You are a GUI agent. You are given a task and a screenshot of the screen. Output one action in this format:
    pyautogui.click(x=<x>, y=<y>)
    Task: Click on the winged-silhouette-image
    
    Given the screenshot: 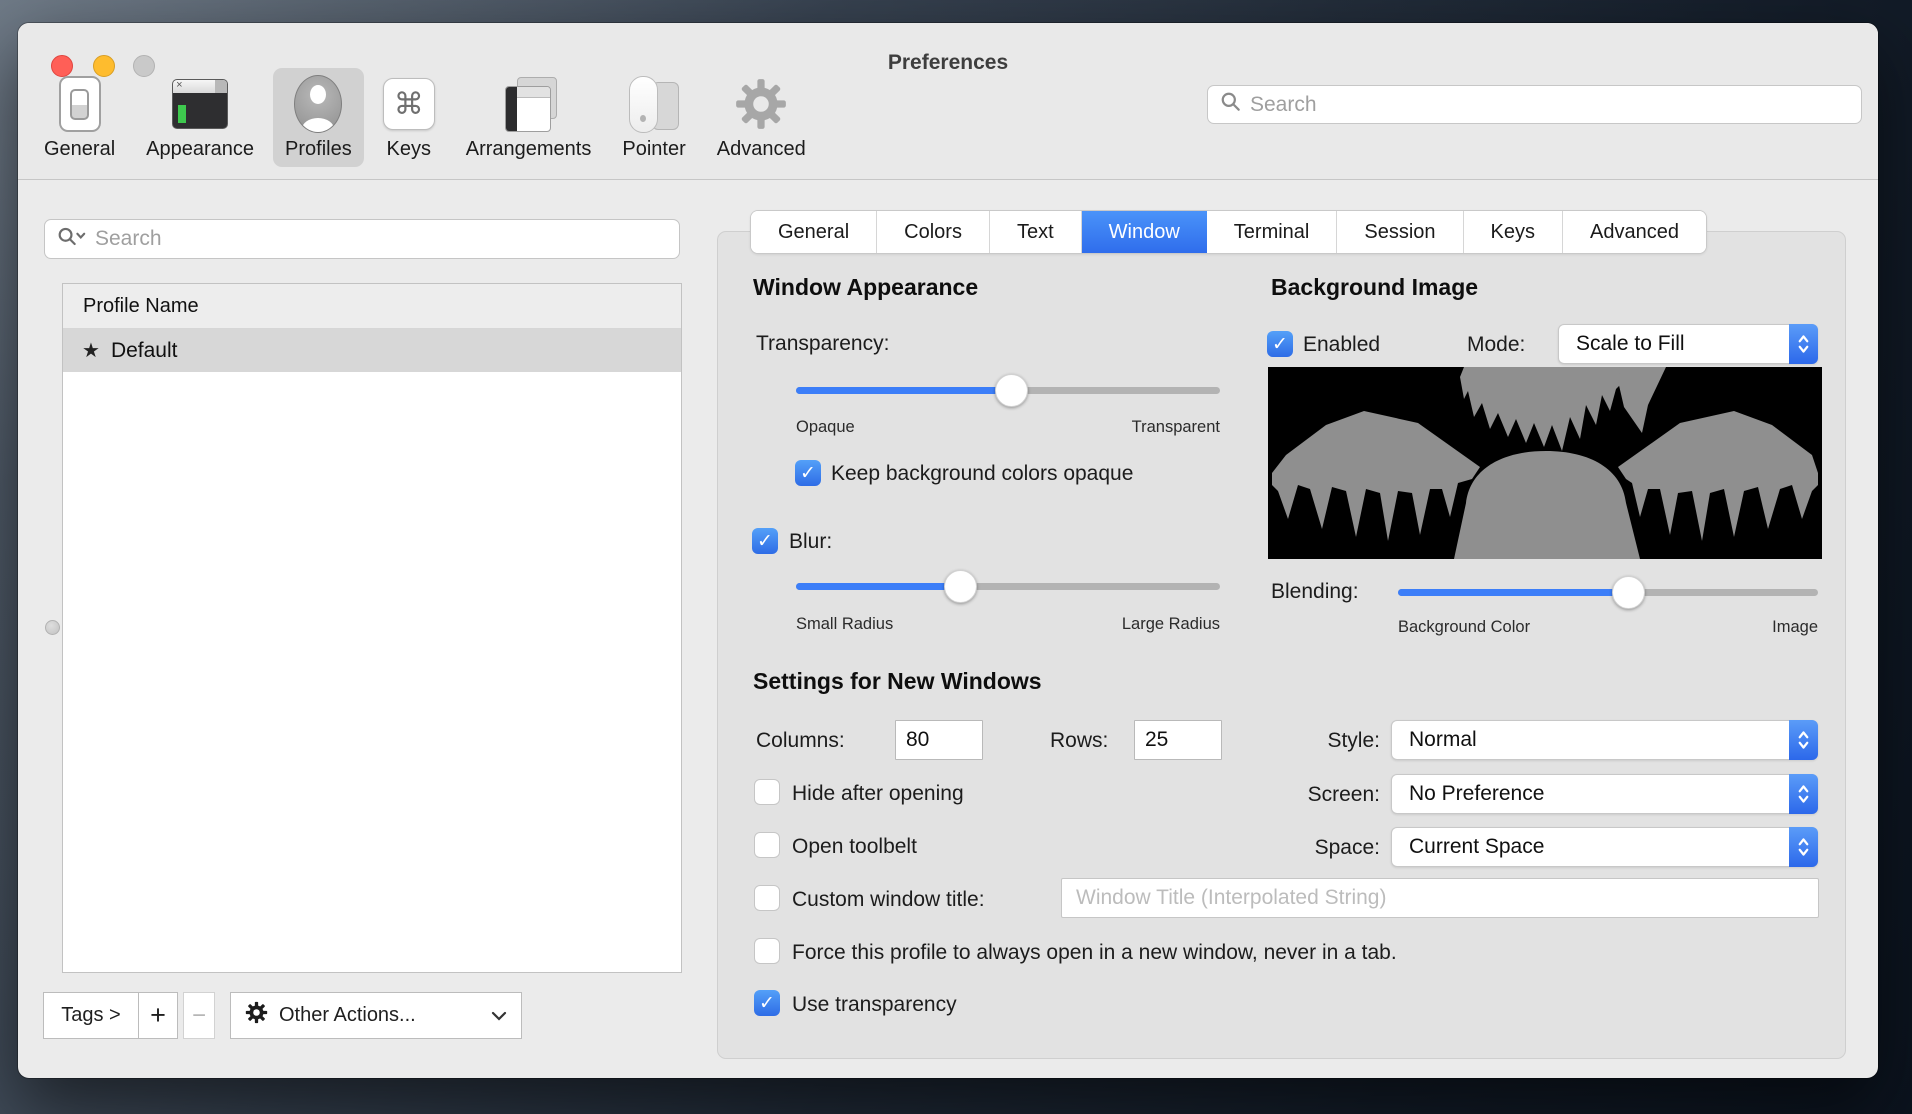 What is the action you would take?
    pyautogui.click(x=1545, y=463)
    